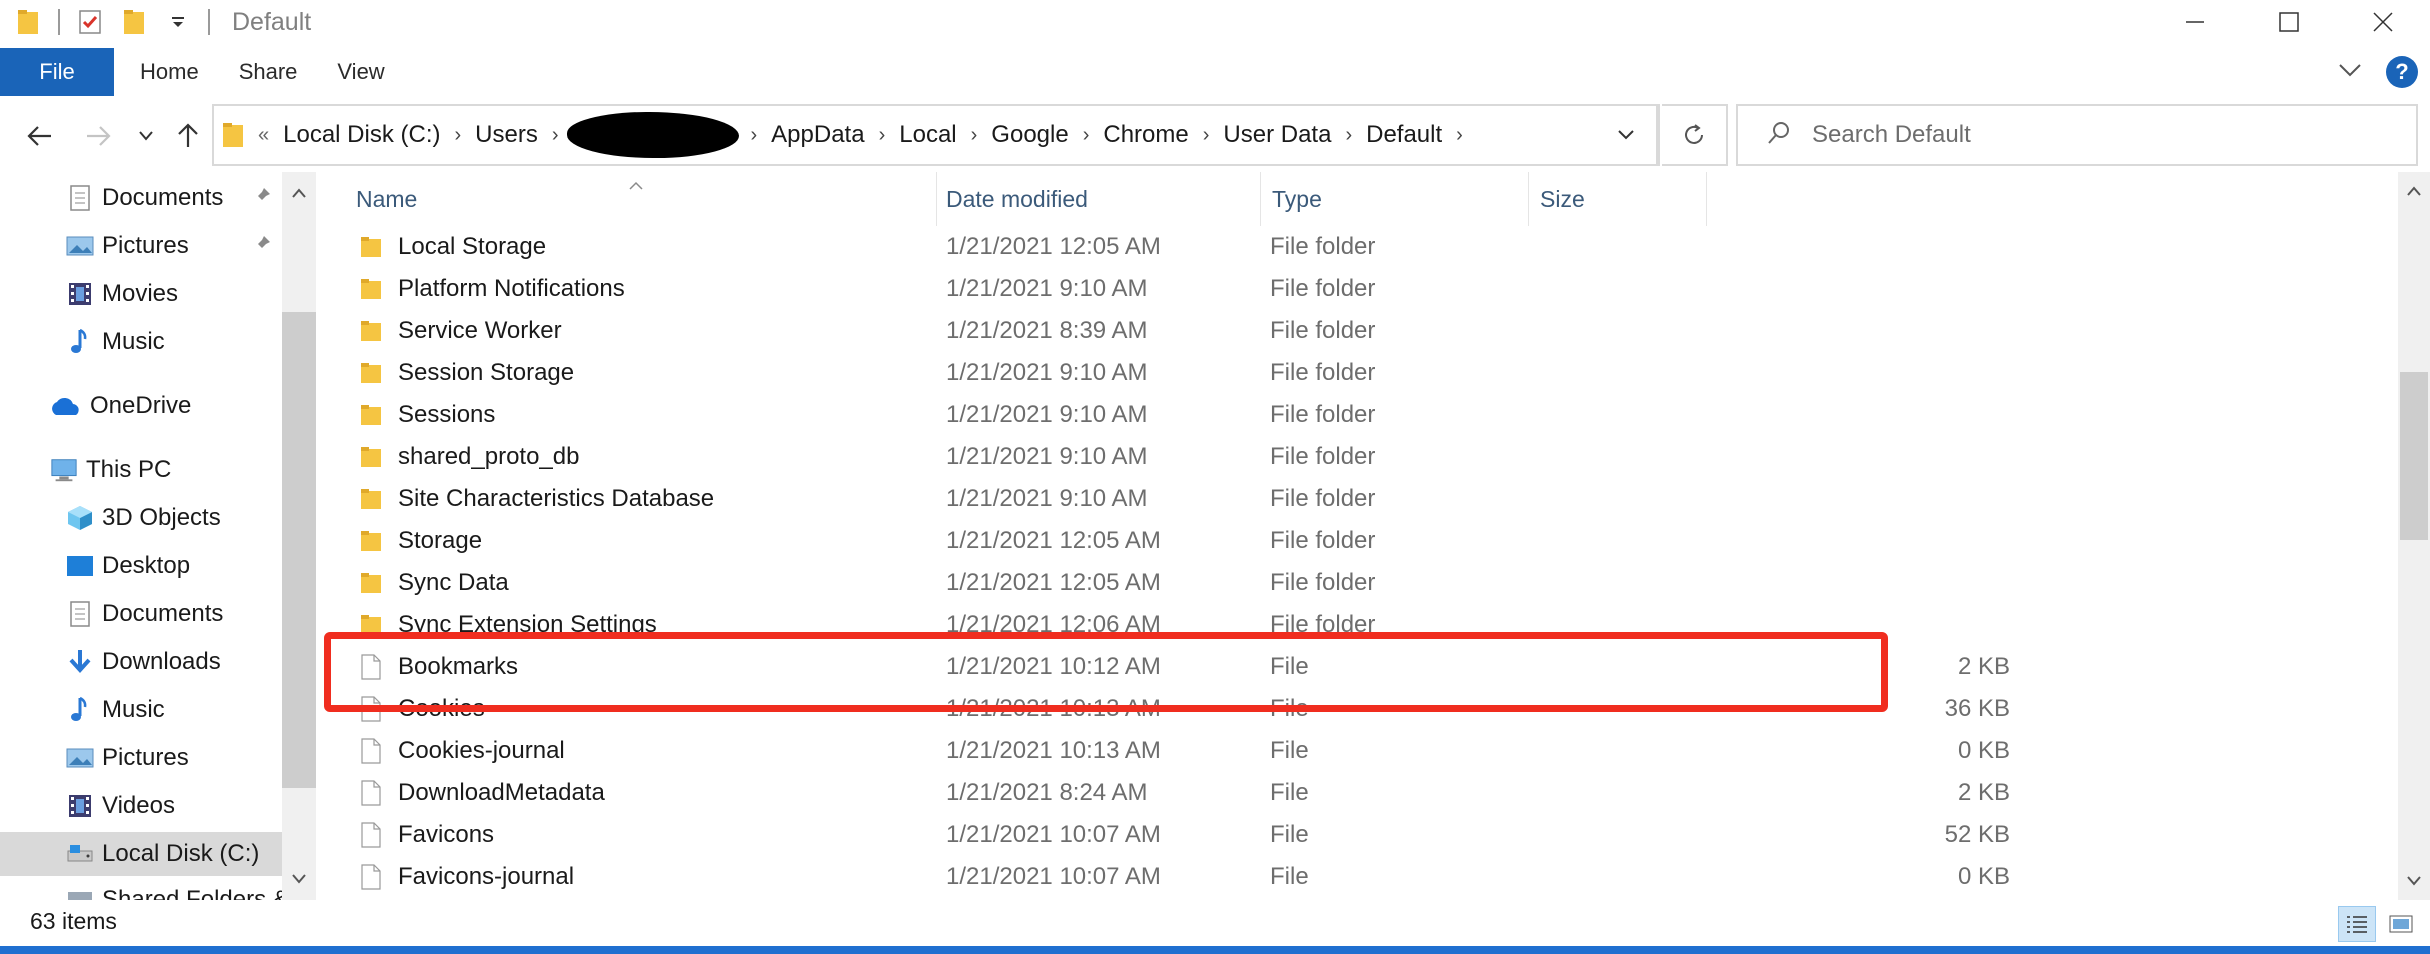 The height and width of the screenshot is (954, 2430). What do you see at coordinates (927, 135) in the screenshot?
I see `breadcrumb-local: Local` at bounding box center [927, 135].